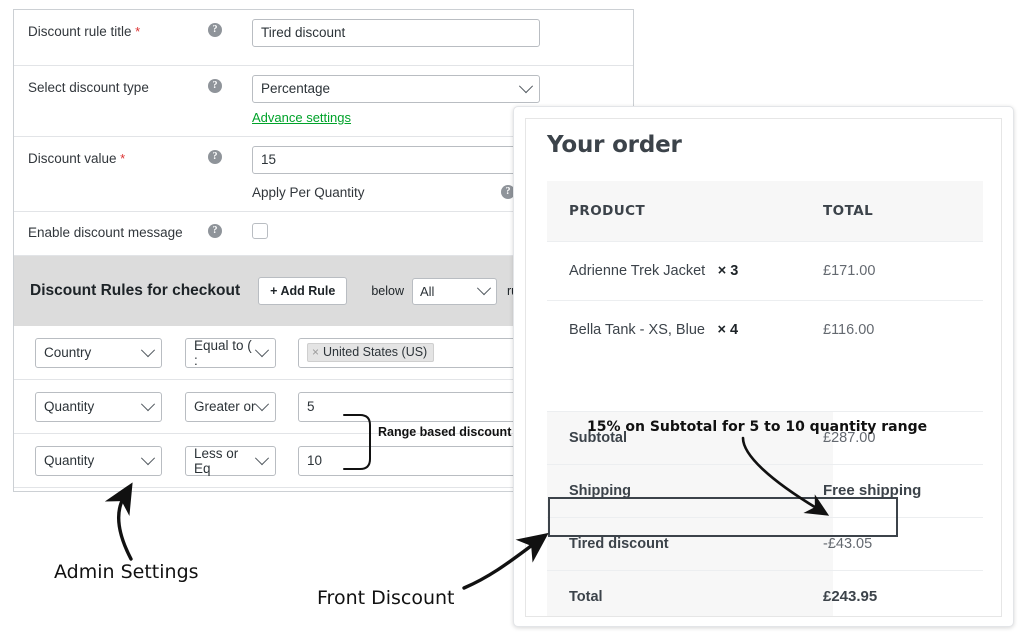  Describe the element at coordinates (118, 521) in the screenshot. I see `admin-settings-arrow` at that location.